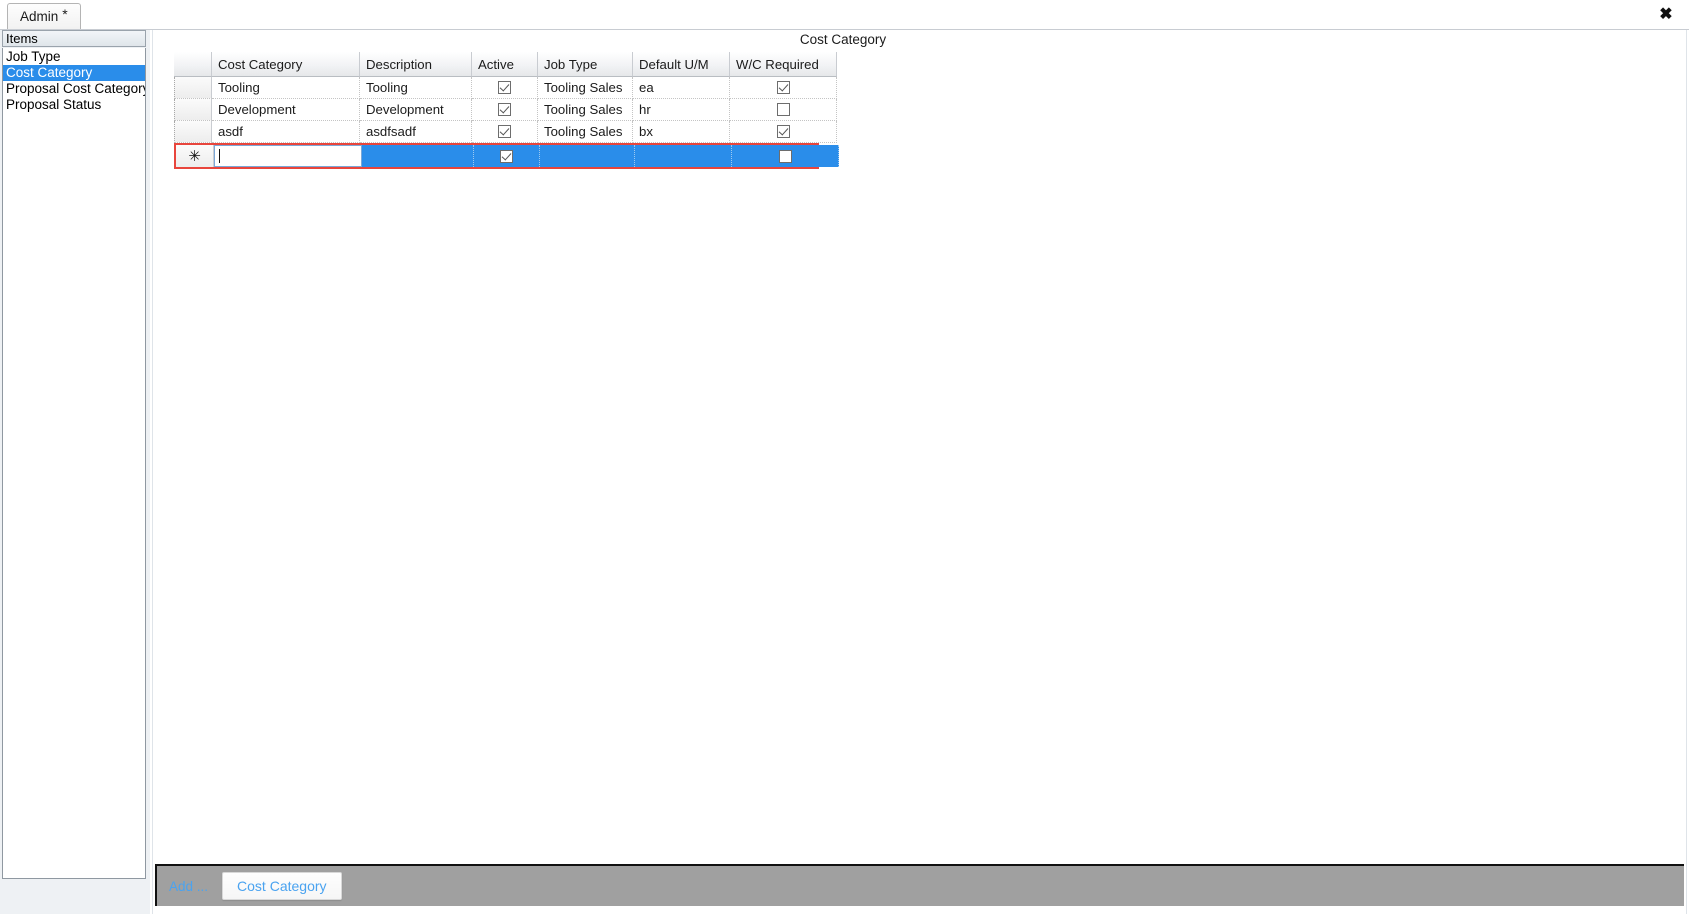 This screenshot has width=1689, height=914. Describe the element at coordinates (74, 73) in the screenshot. I see `sidebar-item-cost-category: Cost Category` at that location.